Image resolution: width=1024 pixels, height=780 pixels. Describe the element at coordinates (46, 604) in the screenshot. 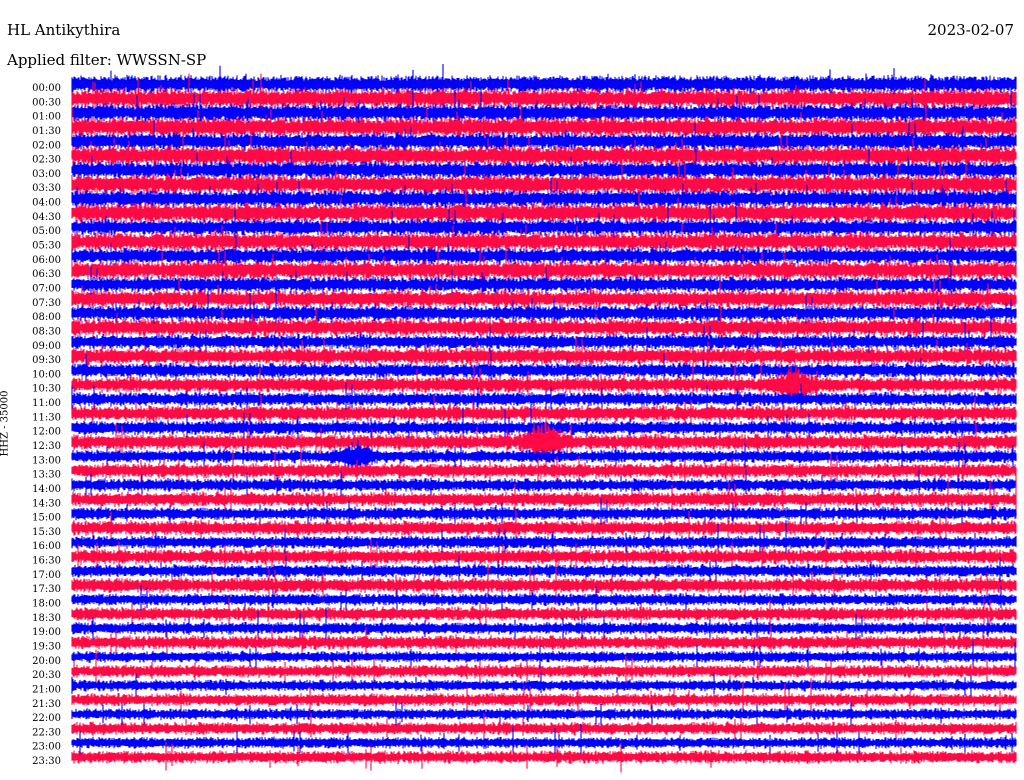

I see `row-tick-label: 18:00` at that location.